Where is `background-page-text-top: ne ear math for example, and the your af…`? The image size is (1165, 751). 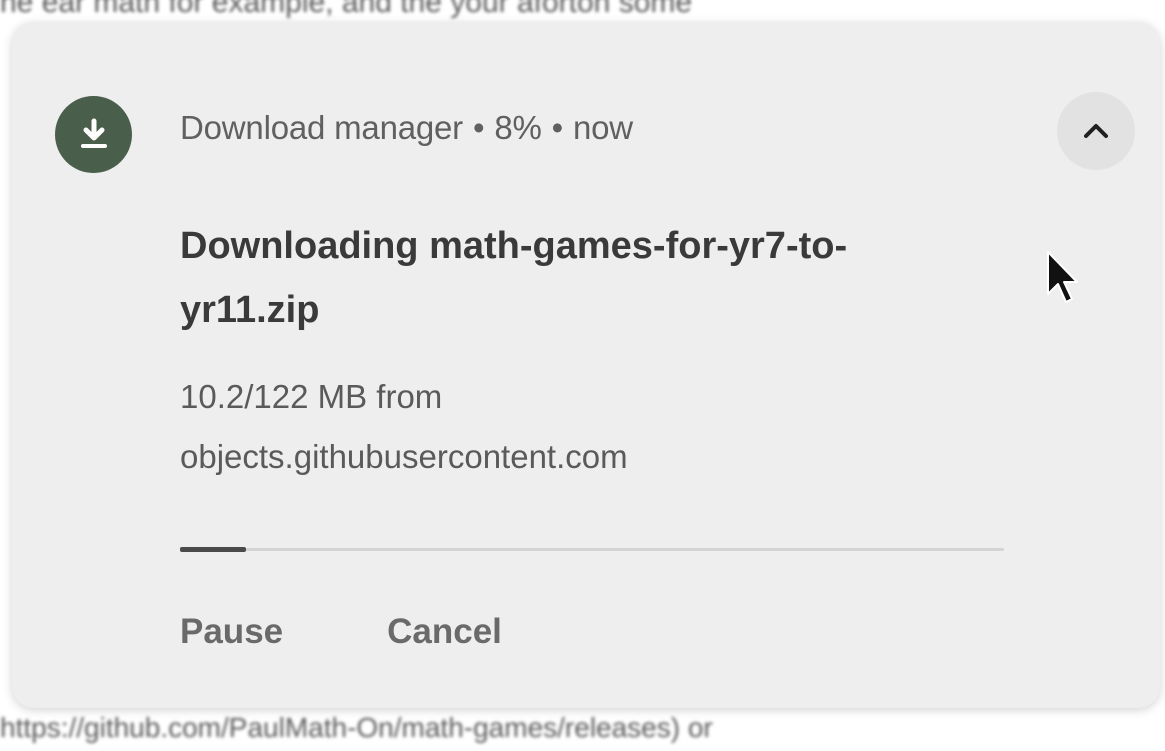
background-page-text-top: ne ear math for example, and the your af… is located at coordinates (346, 9).